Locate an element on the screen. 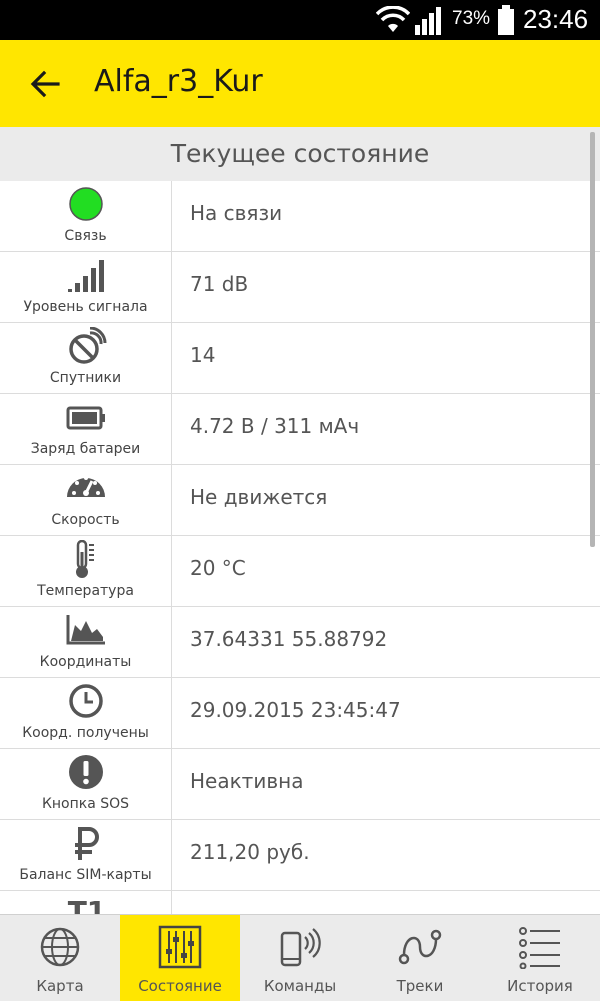  row-label: Кнопка SOS is located at coordinates (85, 804).